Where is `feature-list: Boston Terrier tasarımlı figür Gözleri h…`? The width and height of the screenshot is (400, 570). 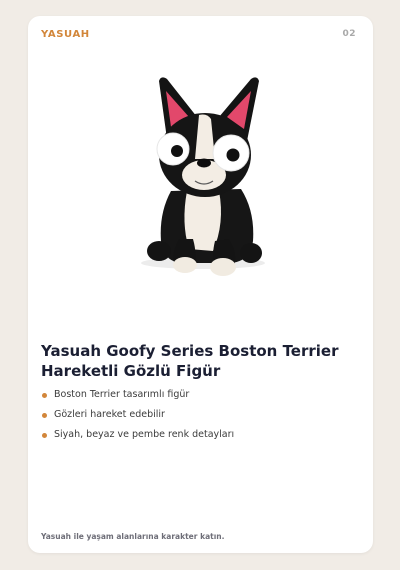
feature-list: Boston Terrier tasarımlı figür Gözleri h… is located at coordinates (137, 419).